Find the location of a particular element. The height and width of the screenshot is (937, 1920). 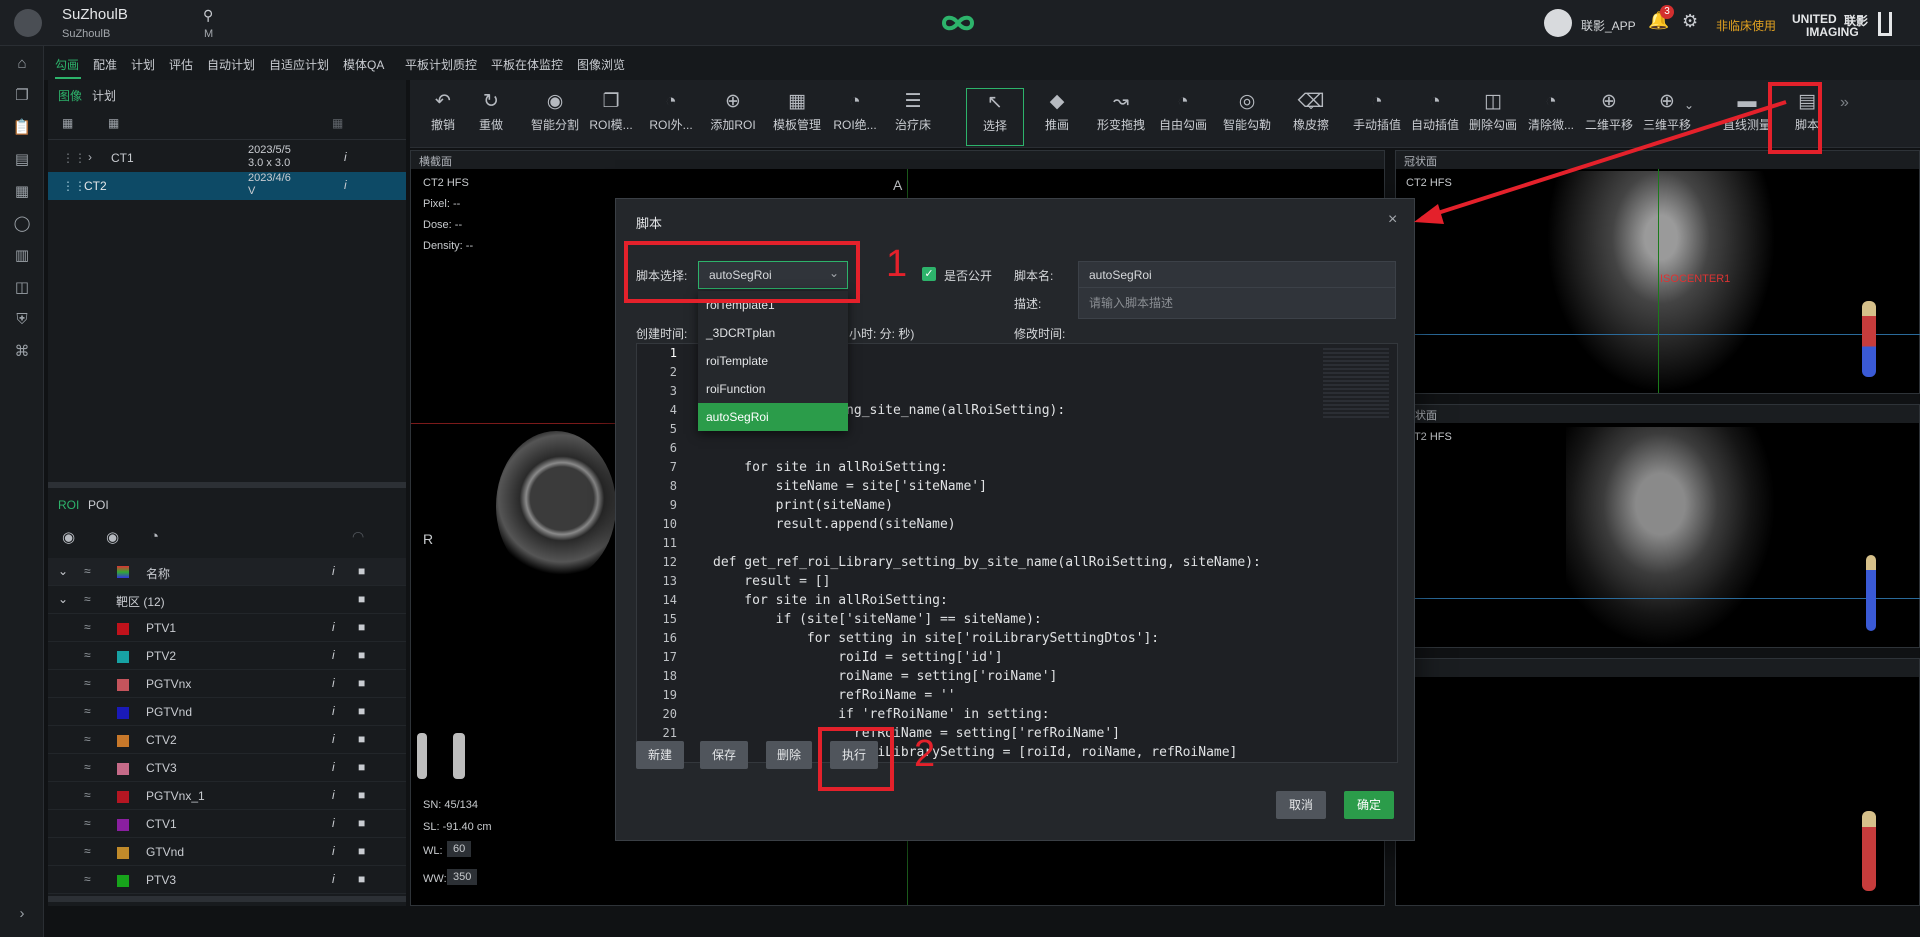

menu-item: 模体QA is located at coordinates (363, 64).